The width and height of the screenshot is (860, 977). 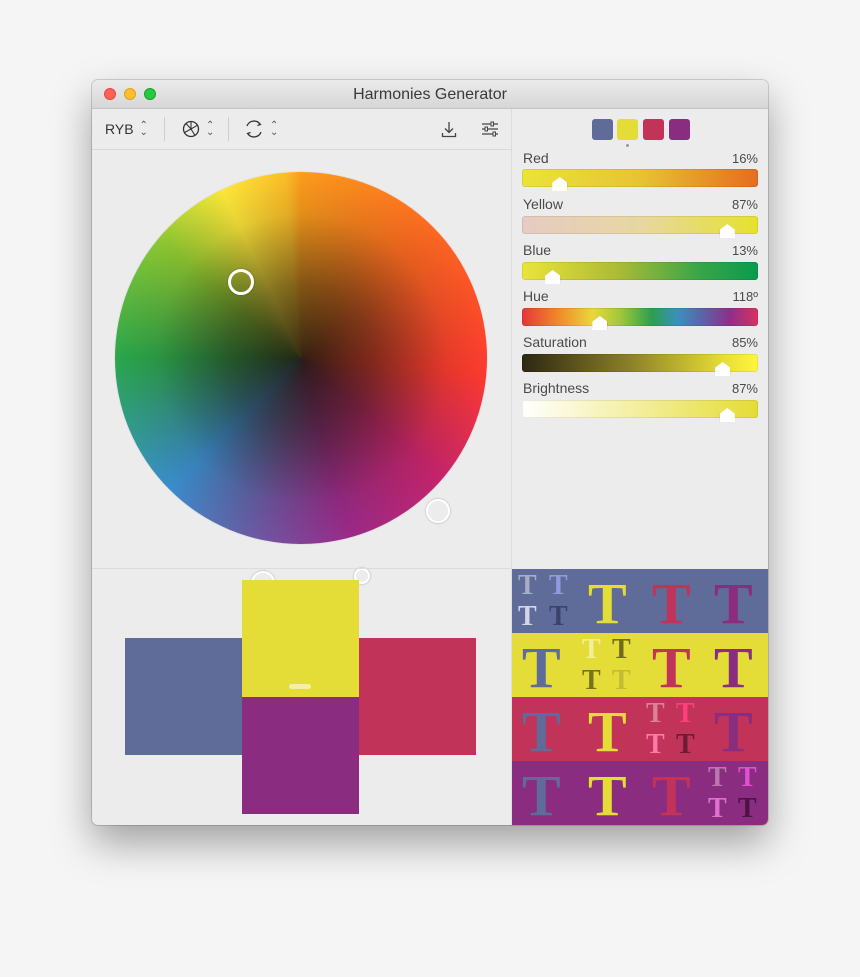 I want to click on window-title: Harmonies Generator, so click(x=430, y=94).